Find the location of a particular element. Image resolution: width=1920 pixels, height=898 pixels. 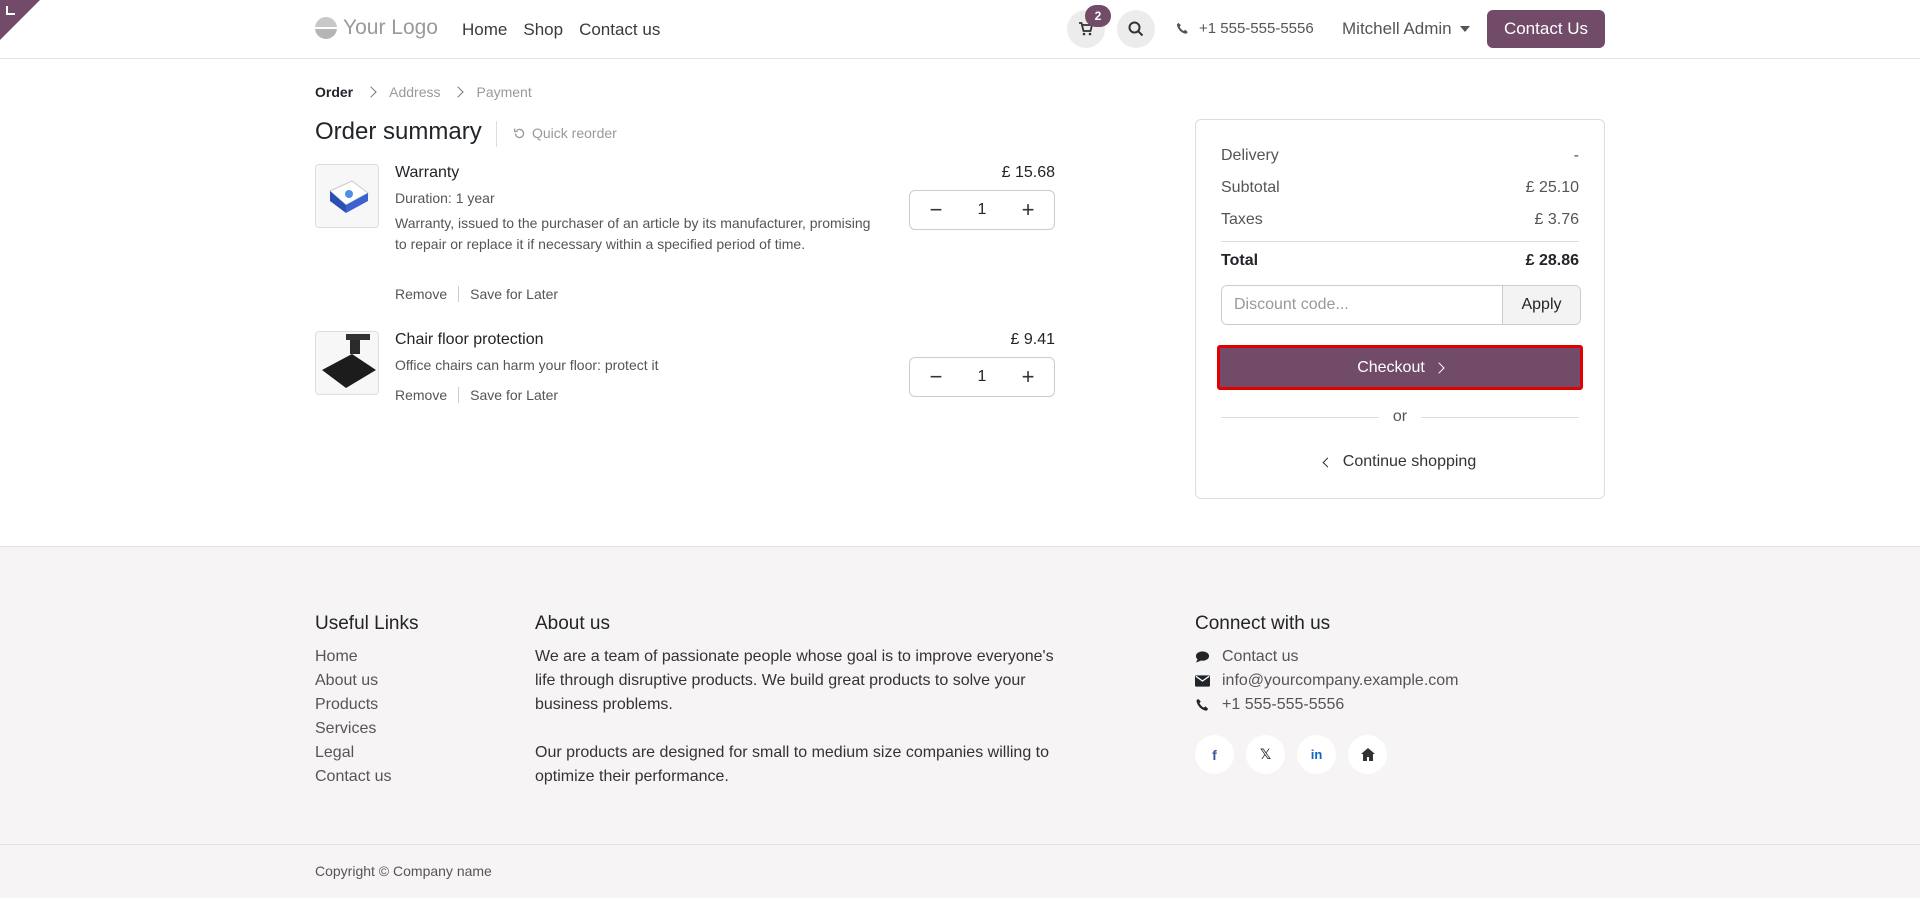

footer-link-about: About us is located at coordinates (353, 681).